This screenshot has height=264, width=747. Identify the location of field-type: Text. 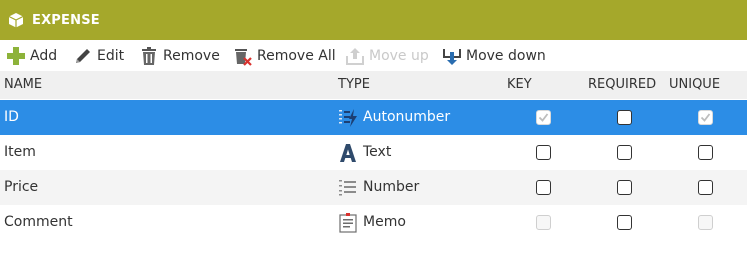
(364, 152).